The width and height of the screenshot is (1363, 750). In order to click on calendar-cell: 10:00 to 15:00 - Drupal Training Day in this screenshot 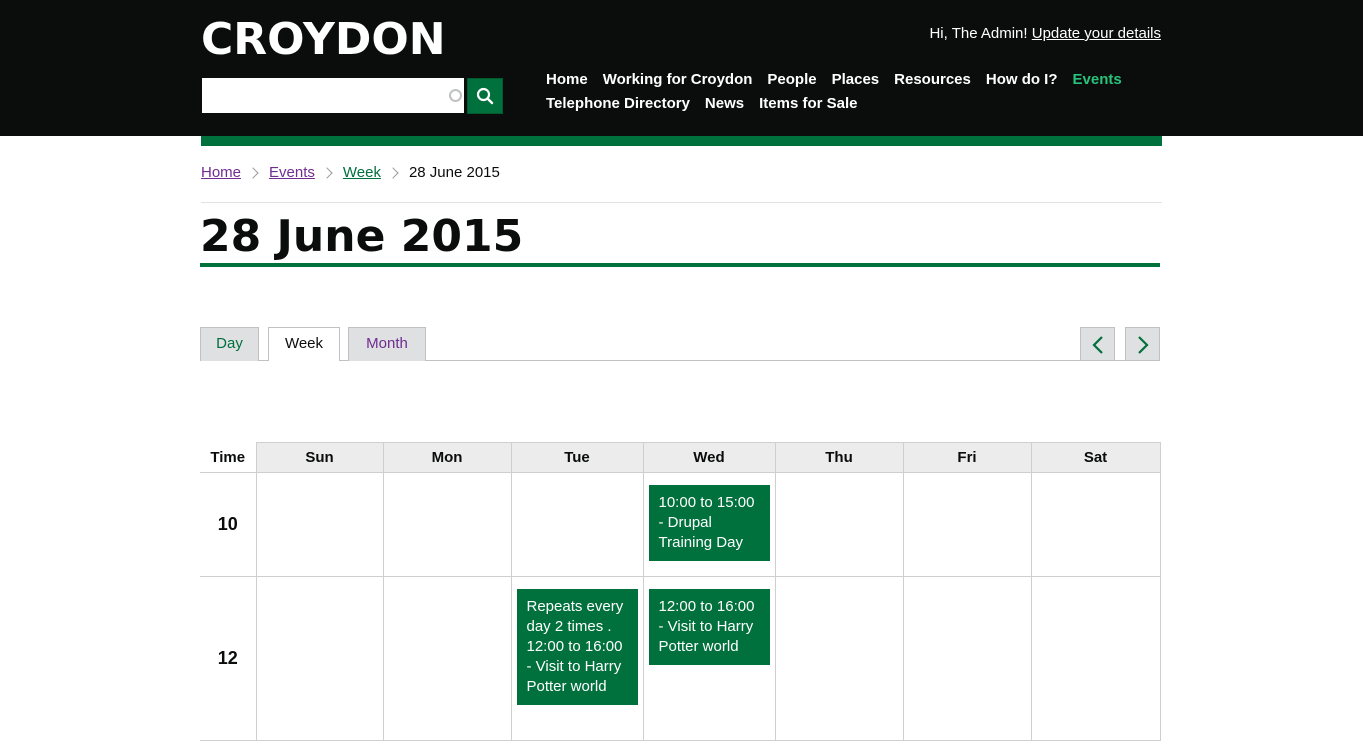, I will do `click(709, 524)`.